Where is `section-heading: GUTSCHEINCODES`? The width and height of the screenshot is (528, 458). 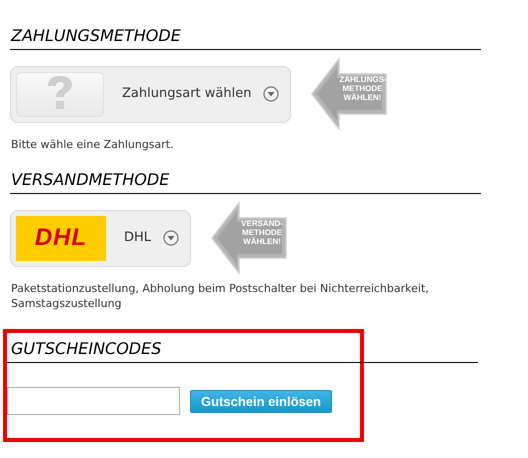 section-heading: GUTSCHEINCODES is located at coordinates (86, 349).